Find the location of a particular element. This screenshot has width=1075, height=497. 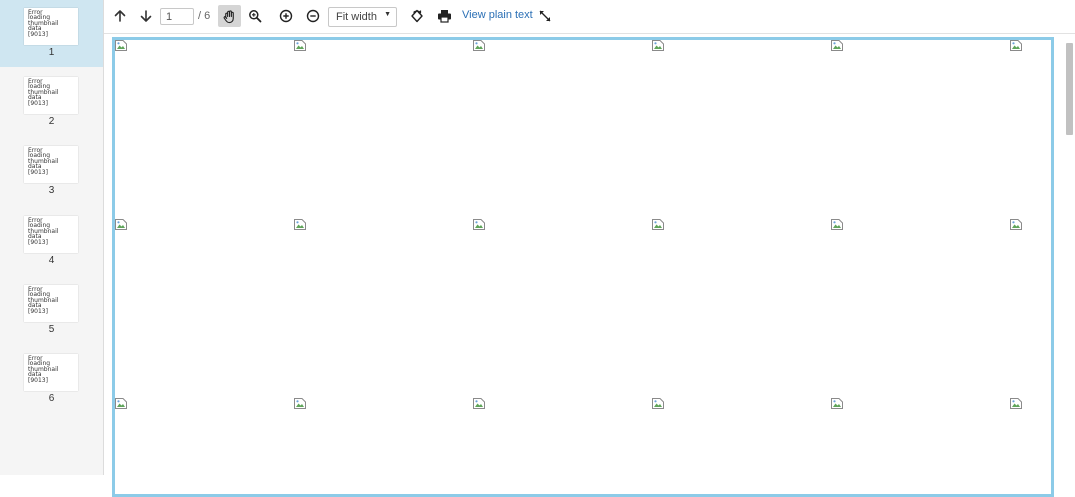

thumbnail-page-number: 3 is located at coordinates (51, 190).